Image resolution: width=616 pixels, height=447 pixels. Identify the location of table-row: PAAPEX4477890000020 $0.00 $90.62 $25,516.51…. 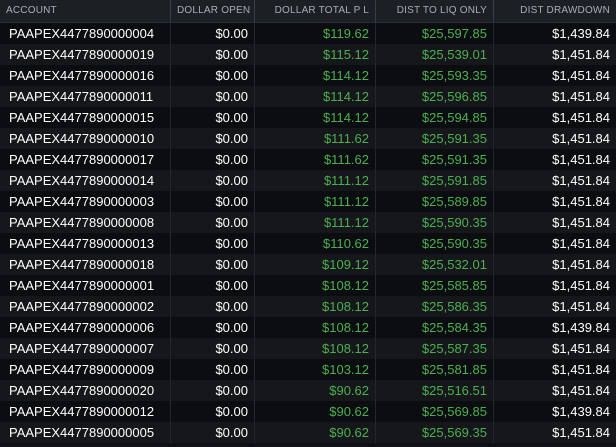
(308, 390).